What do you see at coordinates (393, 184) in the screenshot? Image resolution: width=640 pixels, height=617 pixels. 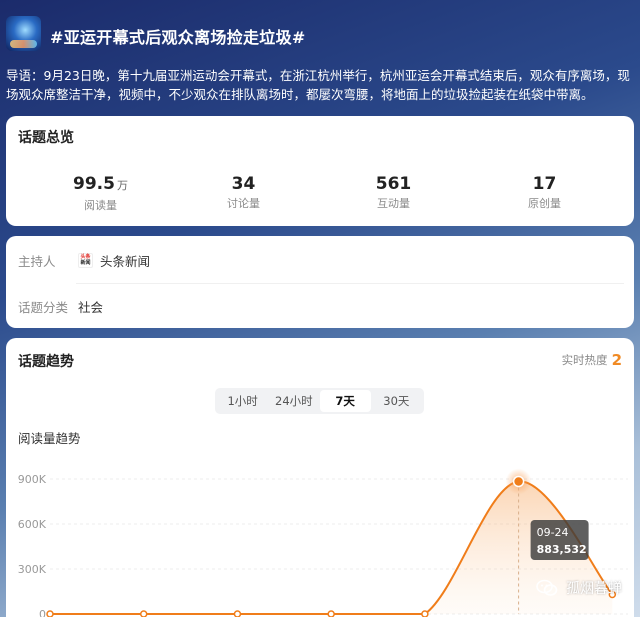 I see `stat-interact-value: 561` at bounding box center [393, 184].